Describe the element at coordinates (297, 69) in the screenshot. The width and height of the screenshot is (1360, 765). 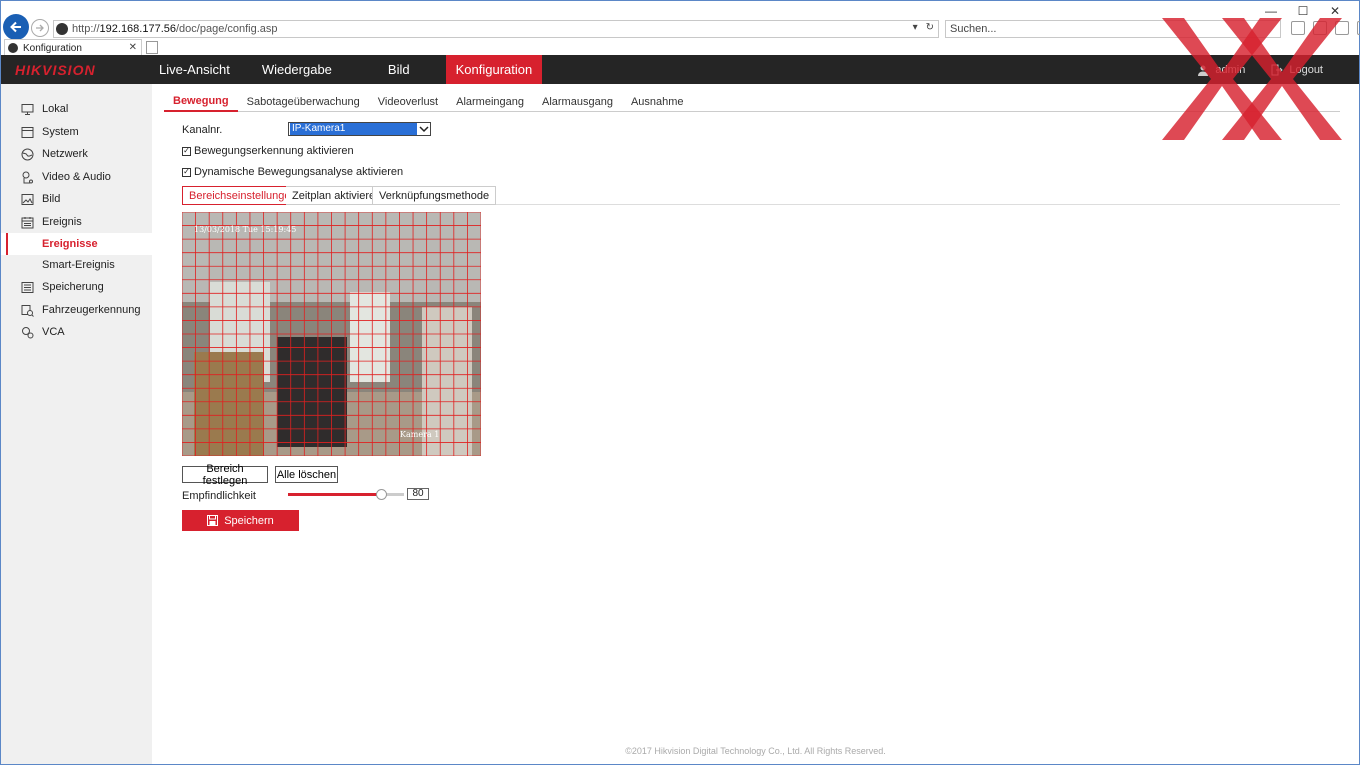
I see `nav-wiedergabe: Wiedergabe` at that location.